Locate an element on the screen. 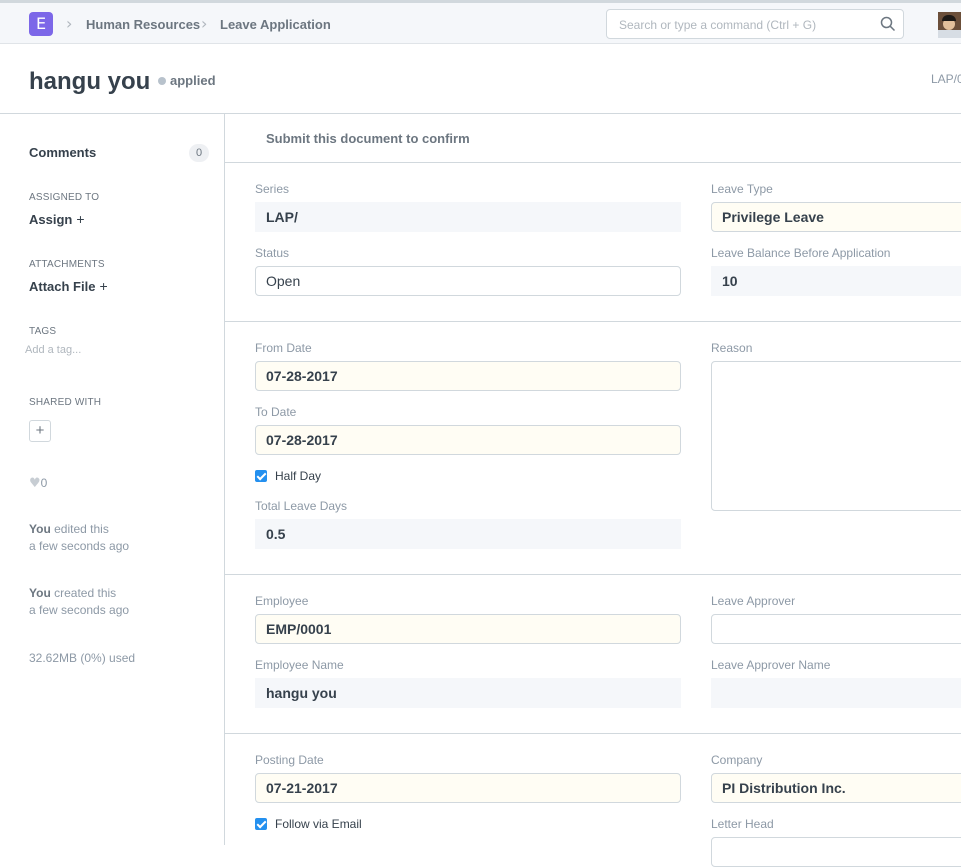 This screenshot has width=961, height=867. posting-date-label: Posting Date is located at coordinates (289, 760).